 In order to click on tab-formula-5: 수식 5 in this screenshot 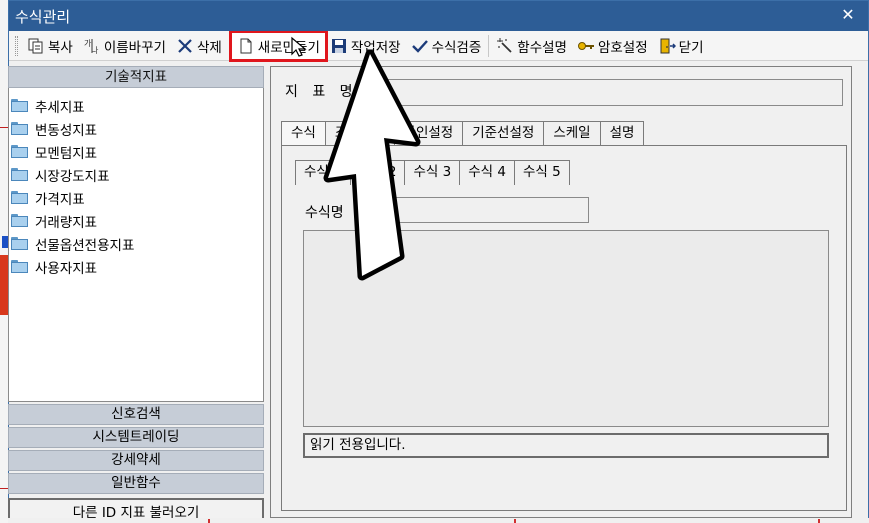, I will do `click(541, 172)`.